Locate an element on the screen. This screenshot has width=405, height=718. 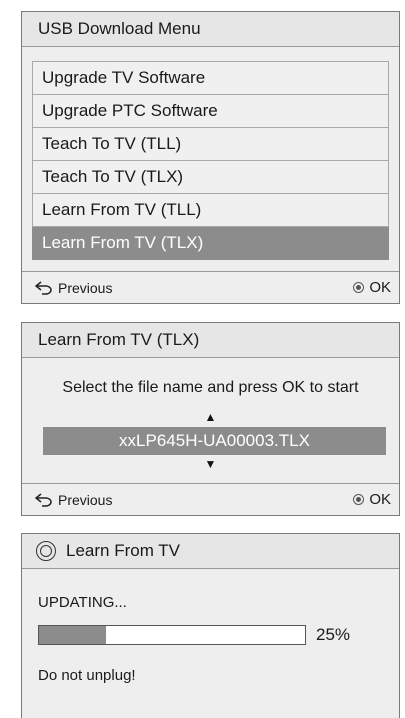
progress-bar is located at coordinates (172, 635).